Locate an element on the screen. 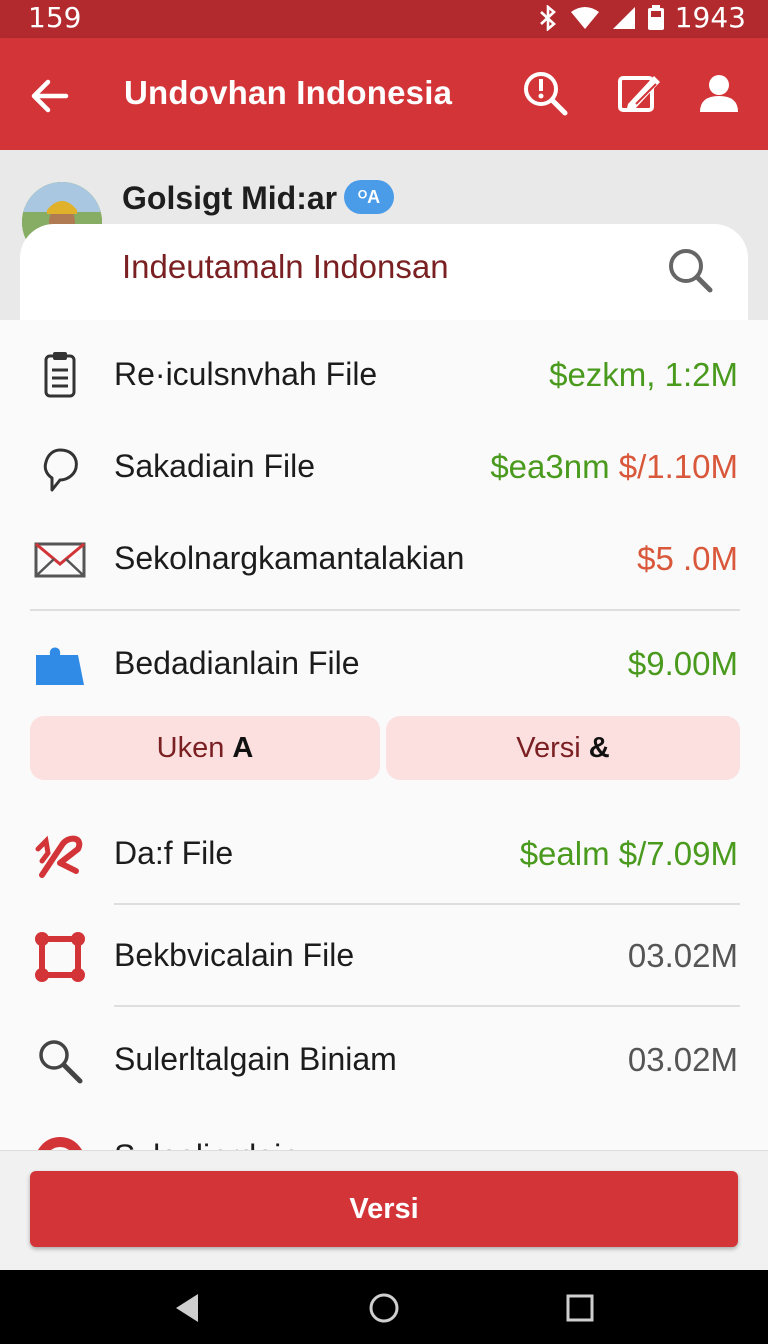  list-item: Sakadiain File $ea3nm $/1.10M is located at coordinates (384, 465).